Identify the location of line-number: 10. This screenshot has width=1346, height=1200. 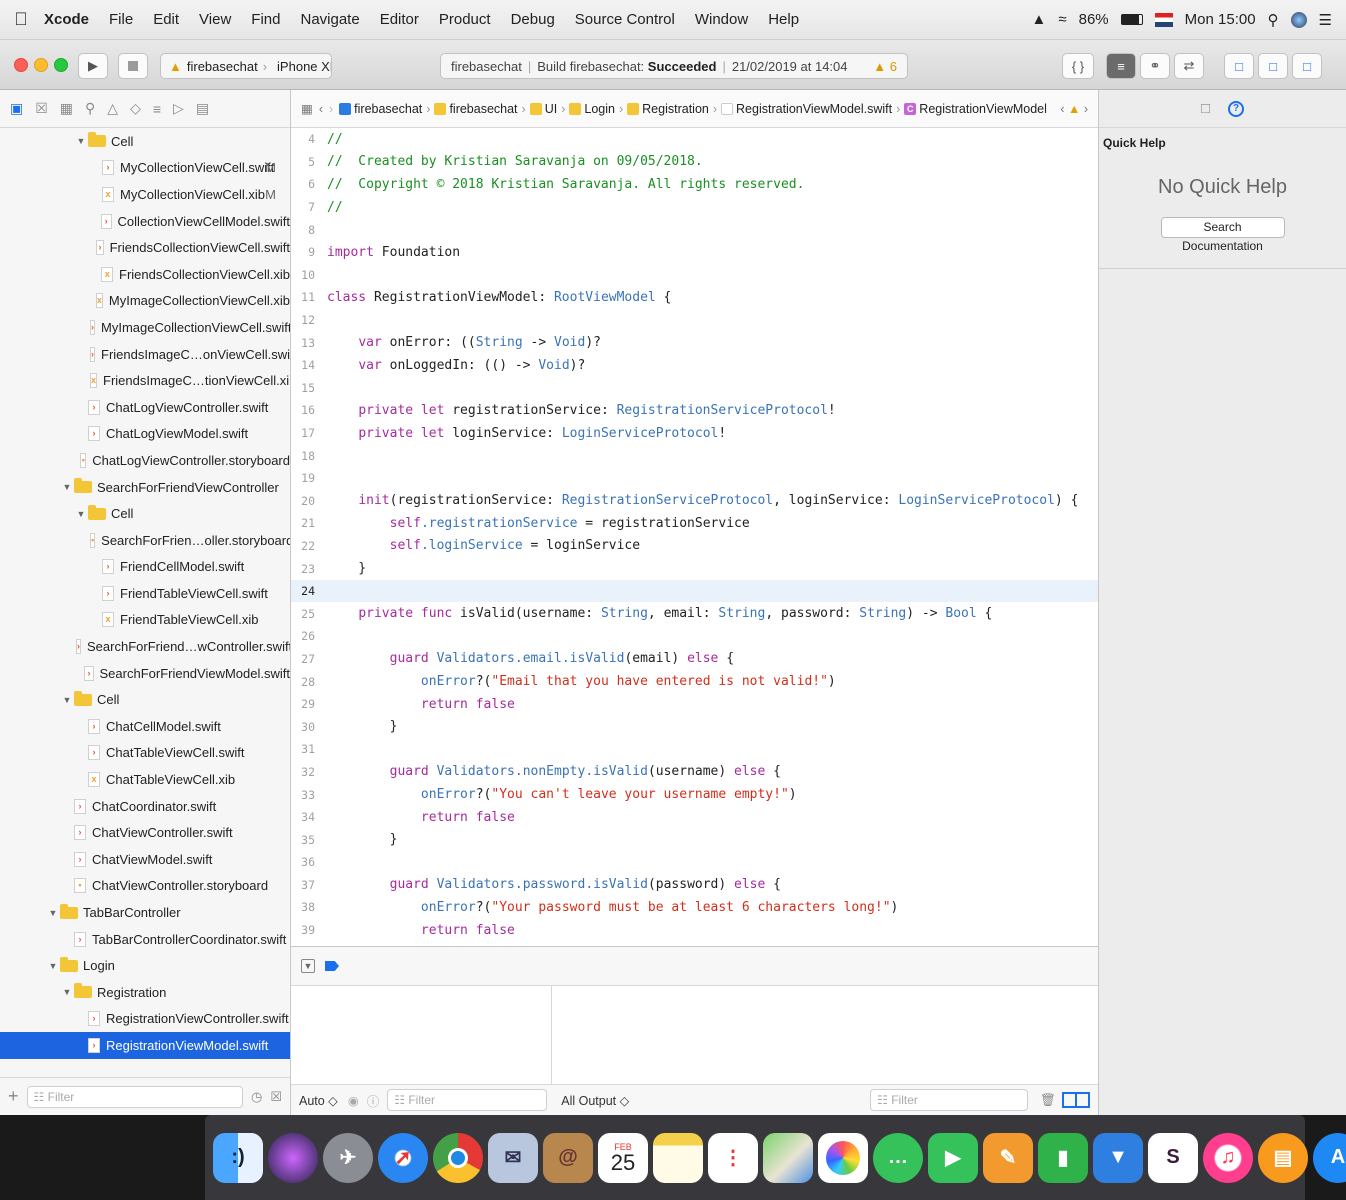
(309, 275).